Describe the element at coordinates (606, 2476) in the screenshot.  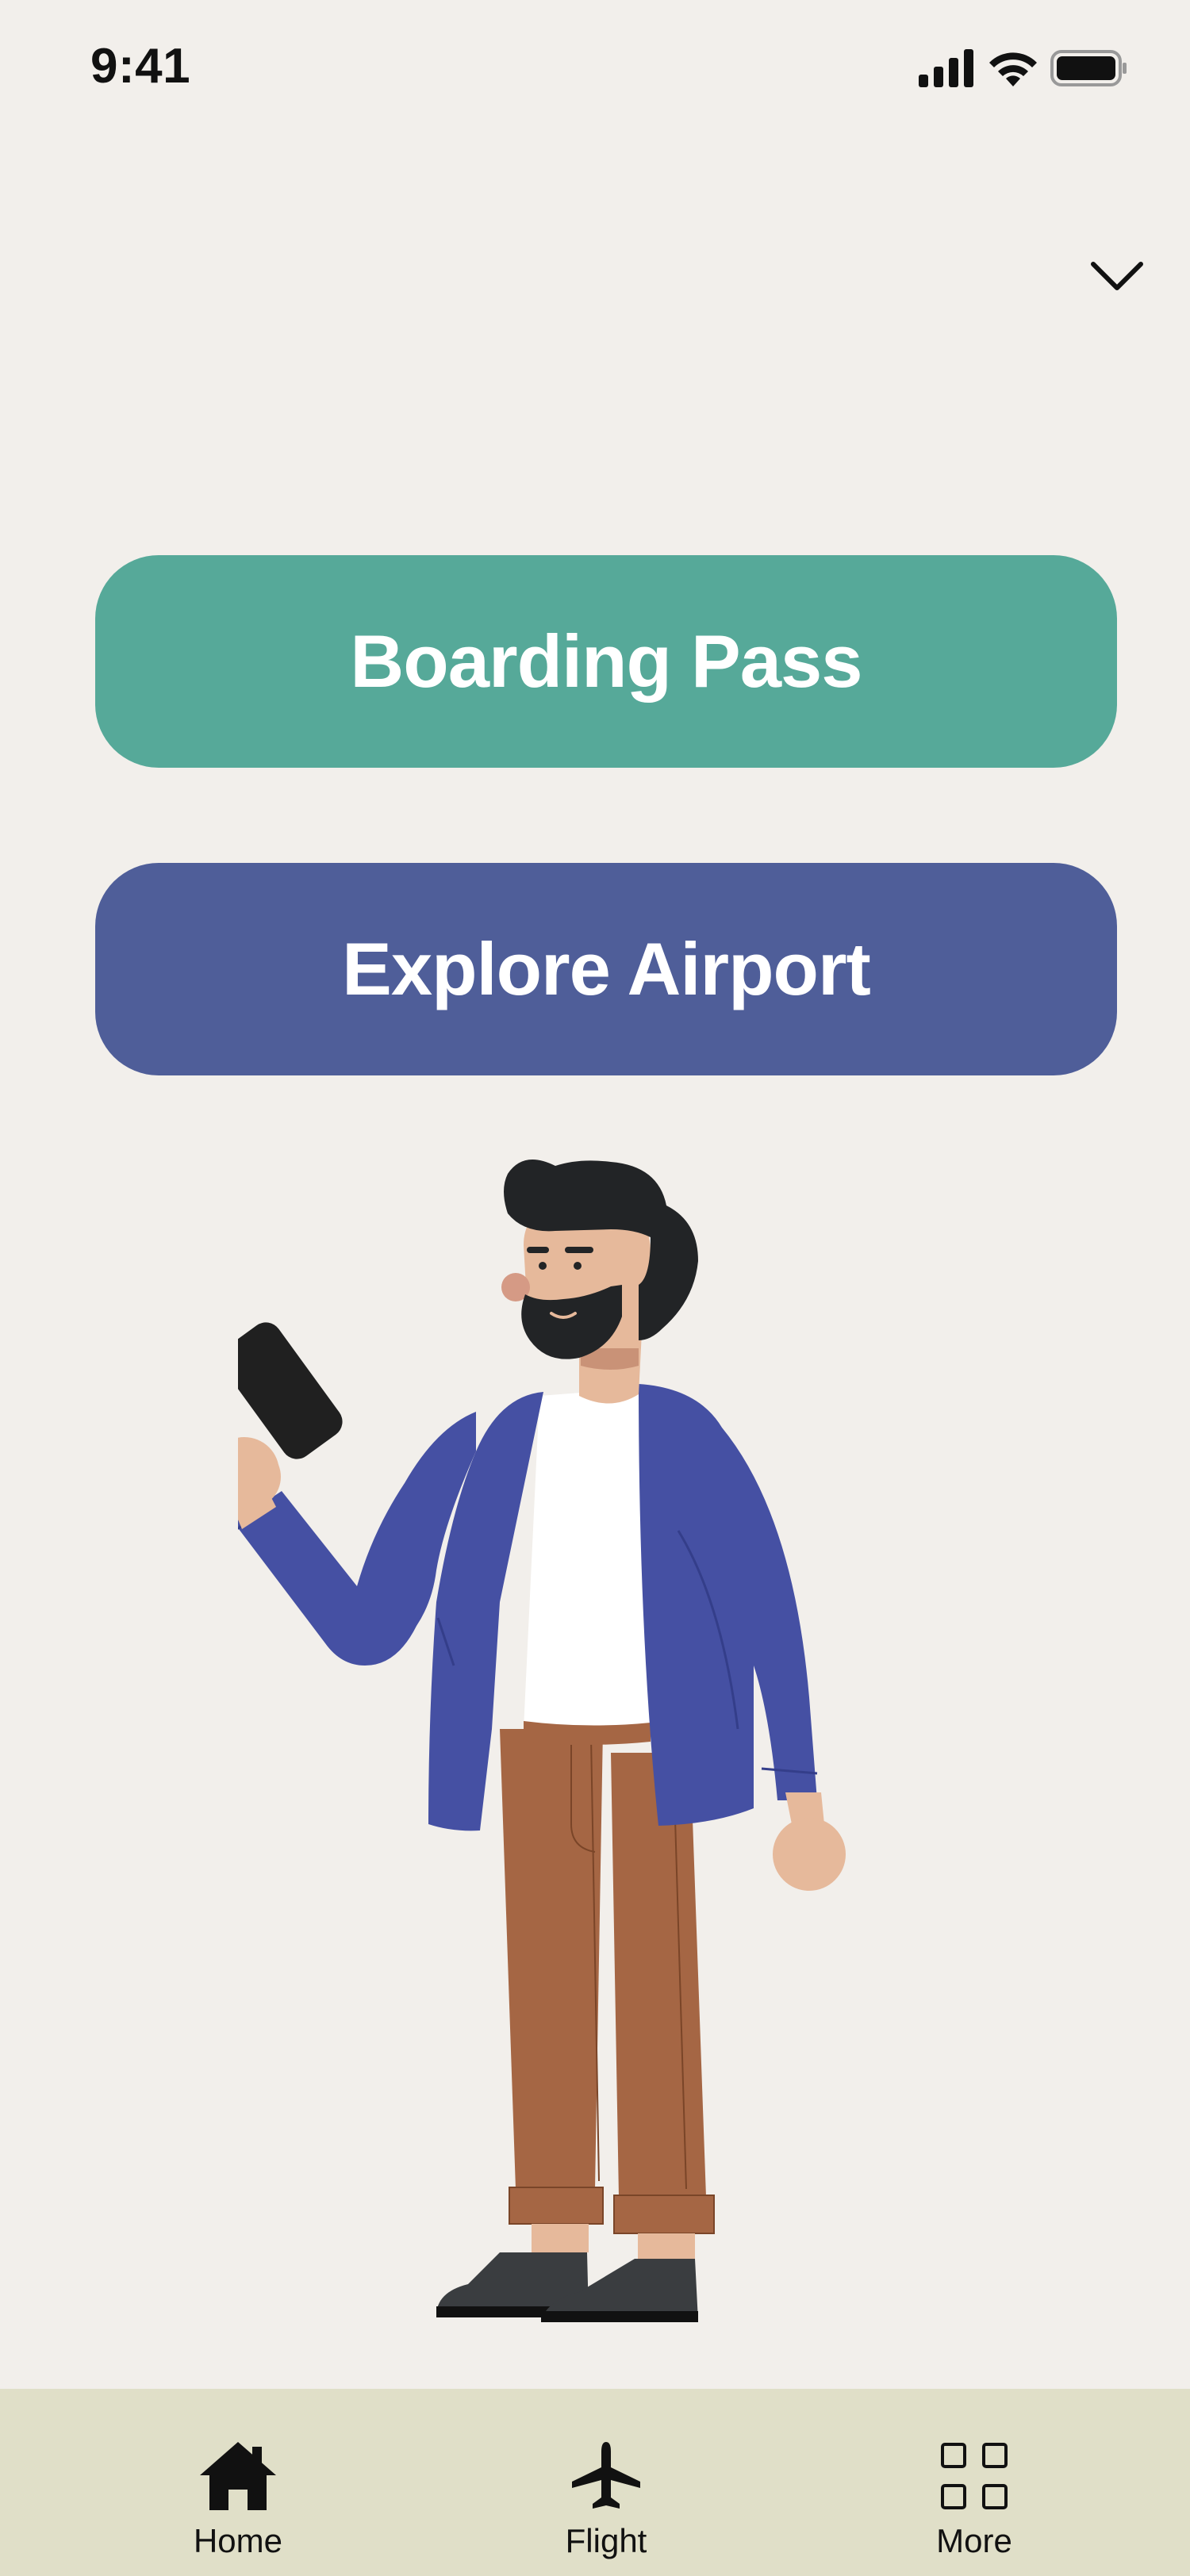
I see `airplane-icon` at that location.